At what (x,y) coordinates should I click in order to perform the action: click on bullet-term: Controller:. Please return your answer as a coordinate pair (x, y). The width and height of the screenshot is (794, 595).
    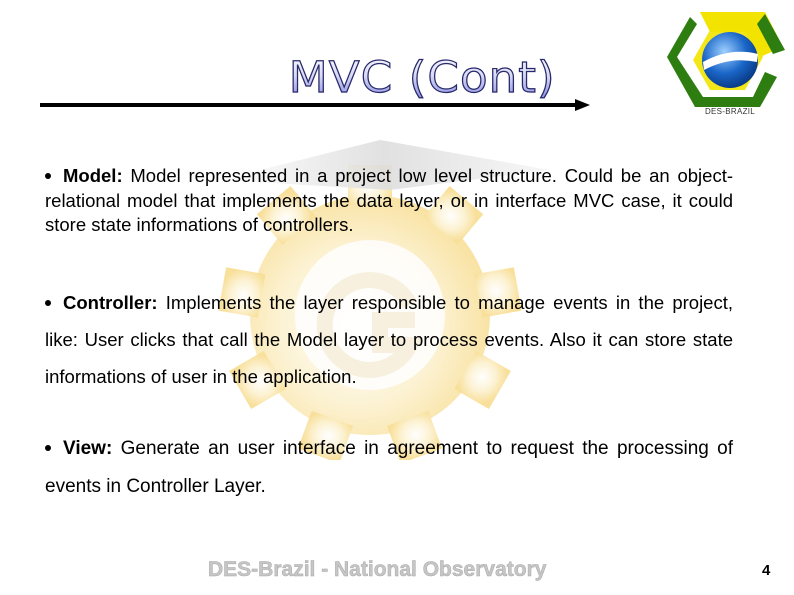
    Looking at the image, I should click on (110, 302).